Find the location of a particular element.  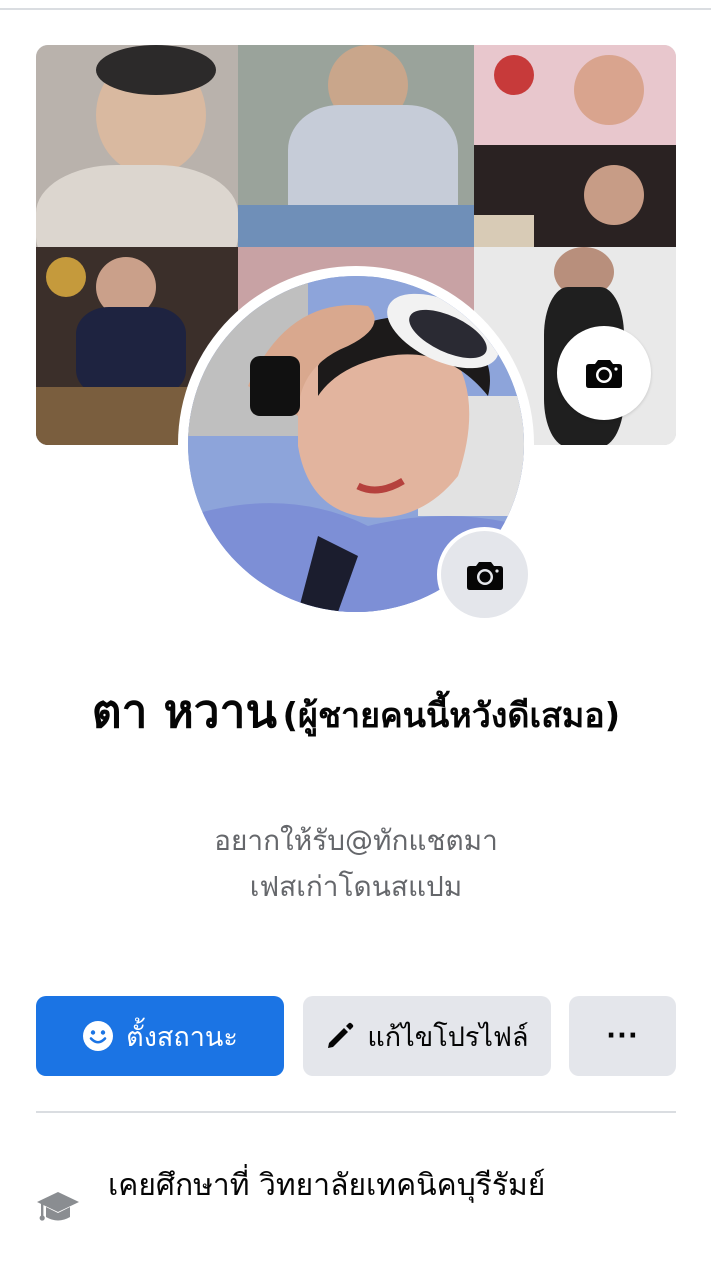

profile-name-main: ตา หวาน is located at coordinates (184, 711).